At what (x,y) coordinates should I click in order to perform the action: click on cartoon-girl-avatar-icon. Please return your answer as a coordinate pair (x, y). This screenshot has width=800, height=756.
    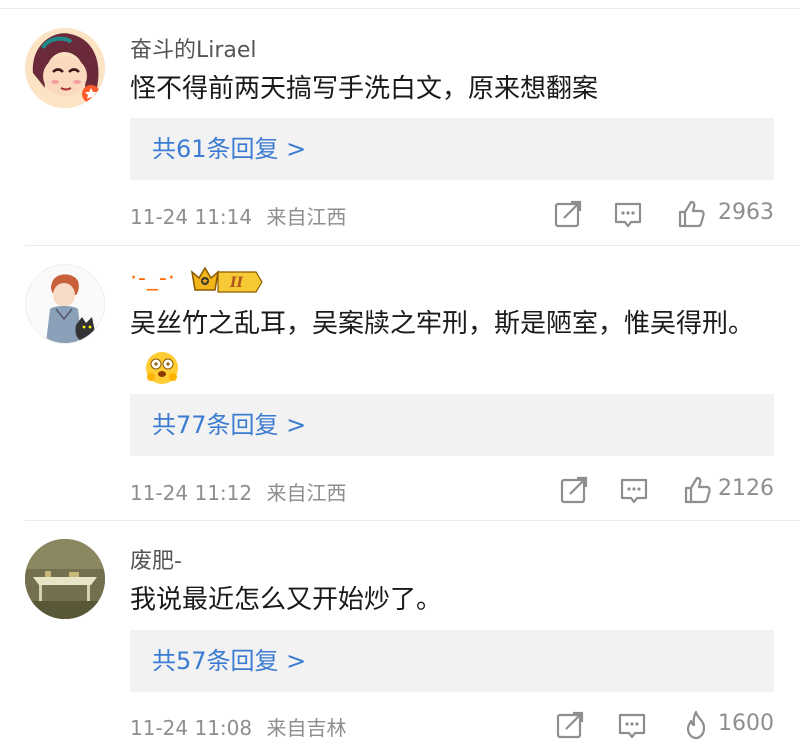
    Looking at the image, I should click on (65, 68).